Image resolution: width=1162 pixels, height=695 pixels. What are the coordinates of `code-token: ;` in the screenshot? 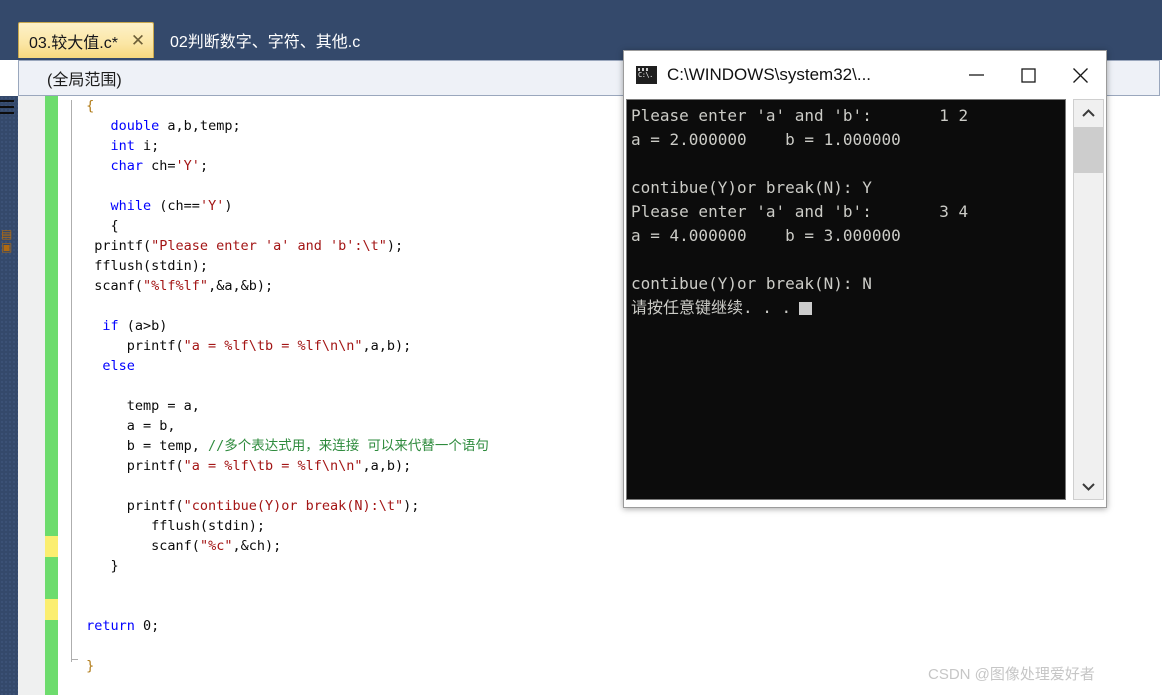 It's located at (204, 166).